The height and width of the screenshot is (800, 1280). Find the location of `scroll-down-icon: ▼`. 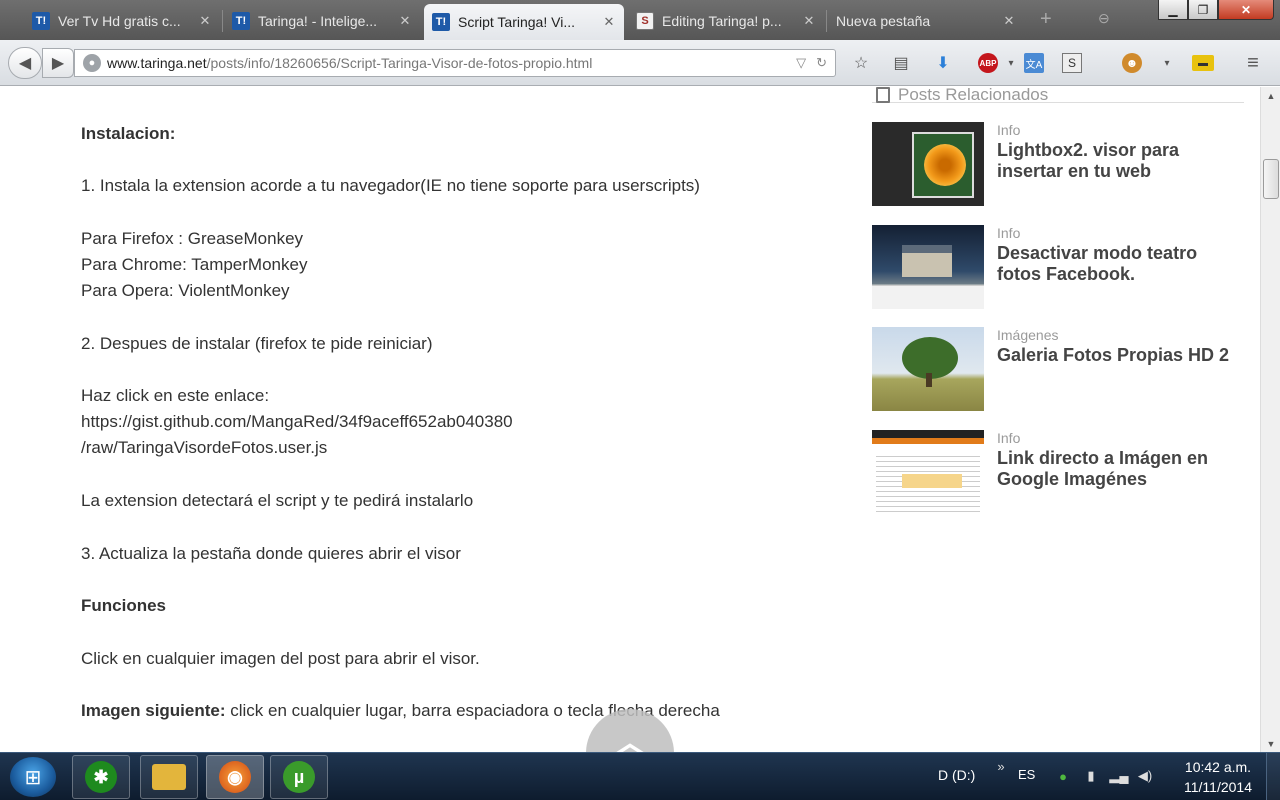

scroll-down-icon: ▼ is located at coordinates (1270, 743).